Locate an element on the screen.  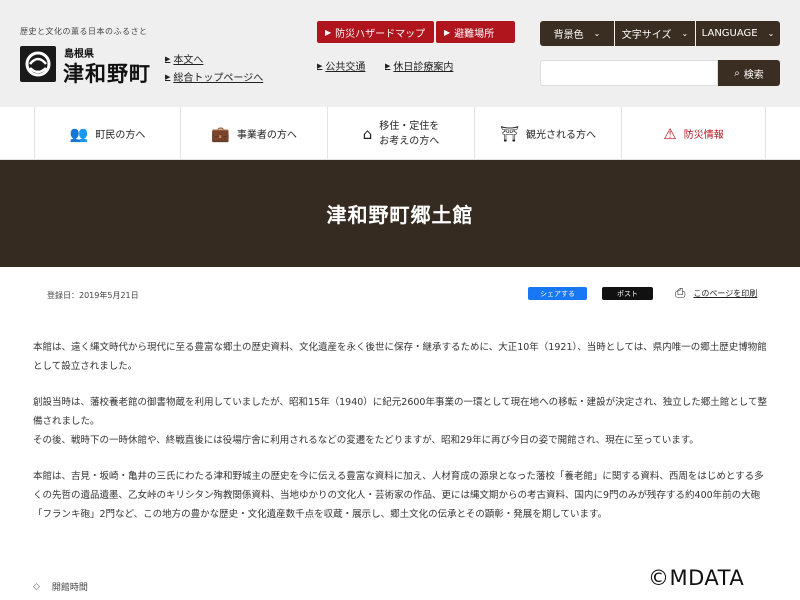
search-button-label: 検索 is located at coordinates (753, 75).